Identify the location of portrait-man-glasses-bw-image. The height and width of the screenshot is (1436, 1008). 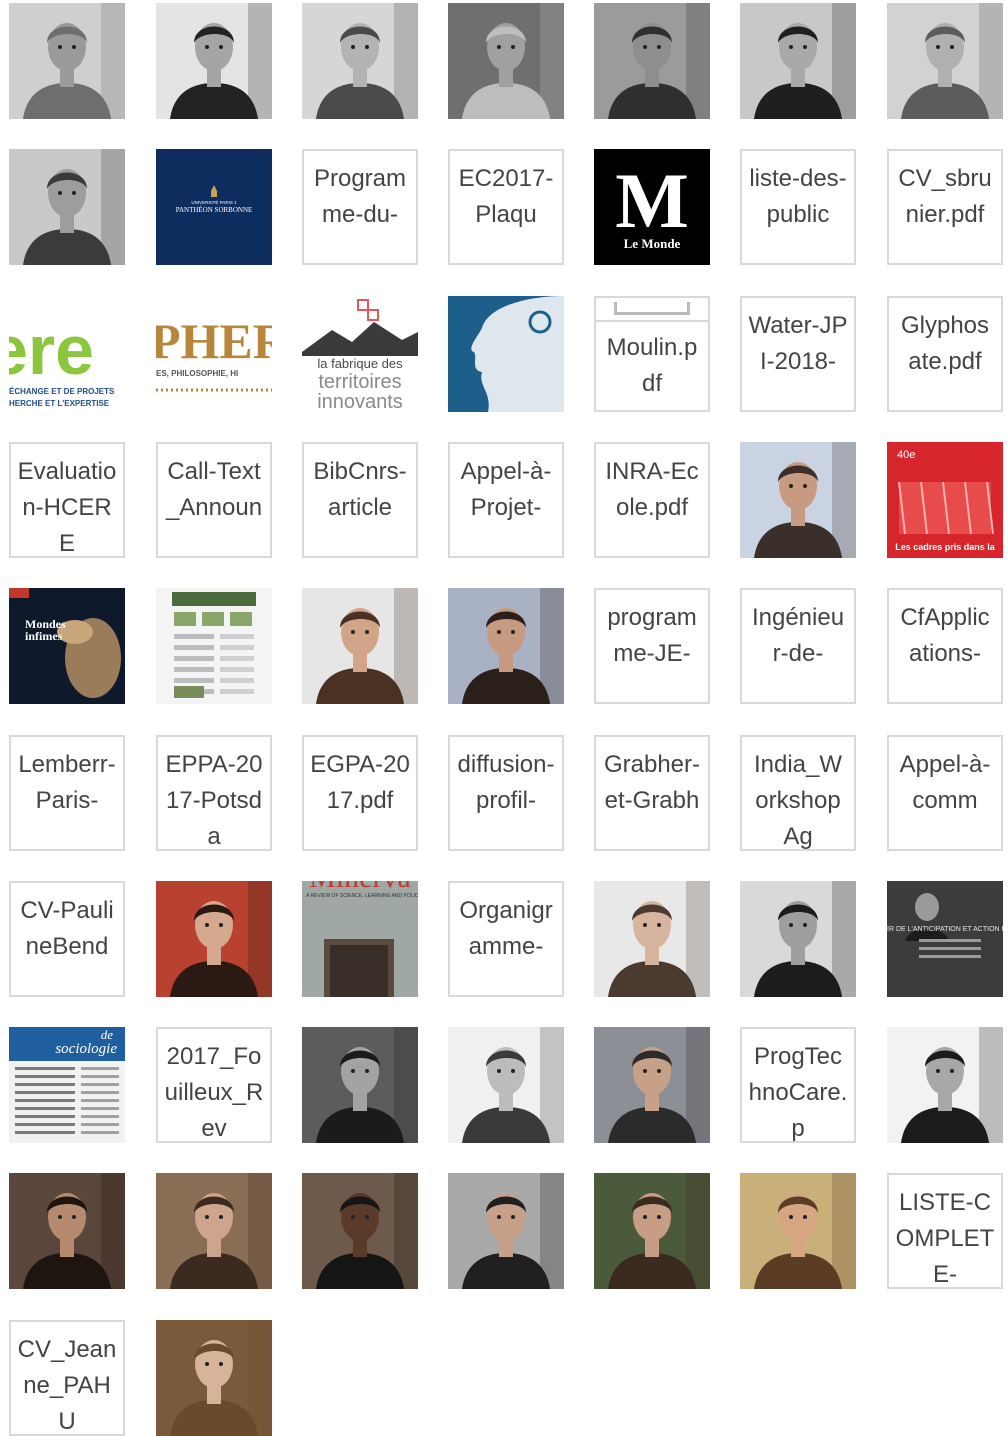
(360, 1085).